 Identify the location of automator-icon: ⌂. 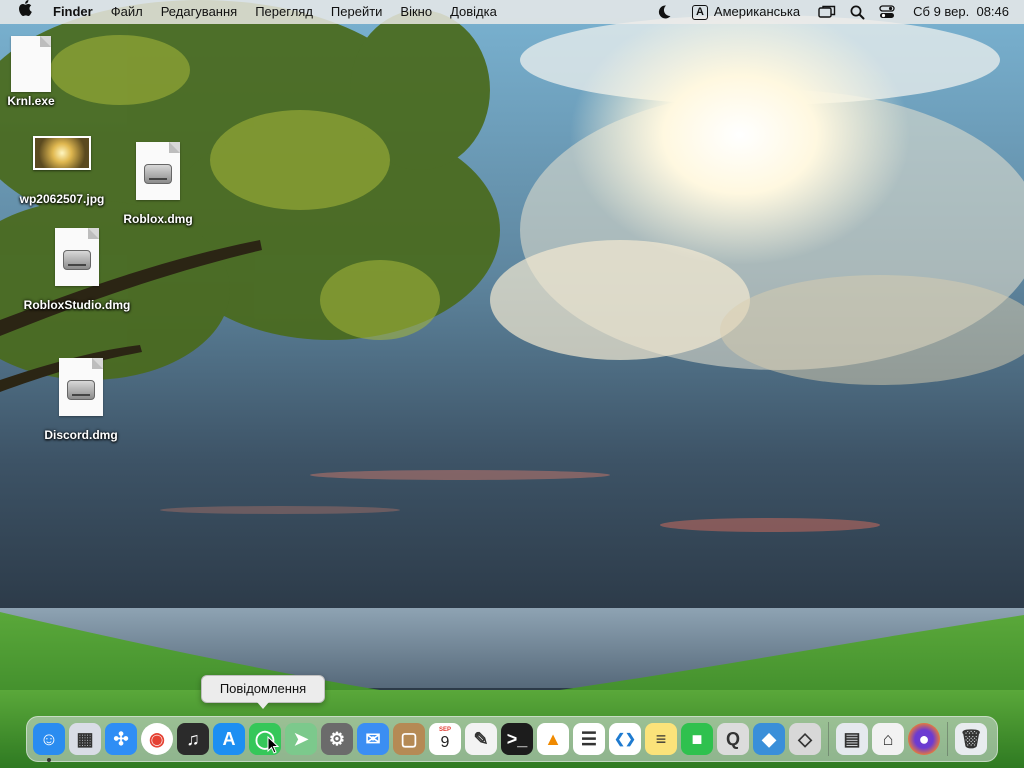
(888, 739).